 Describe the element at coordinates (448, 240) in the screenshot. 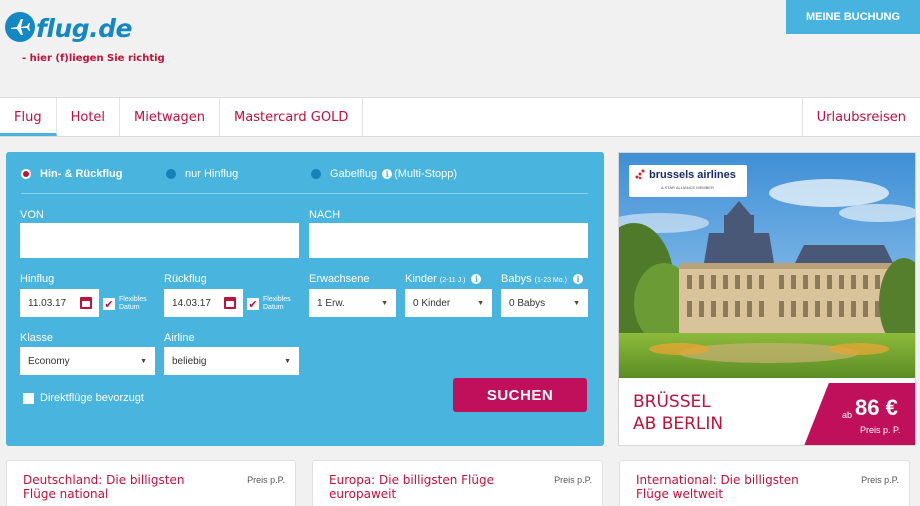

I see `to-input` at that location.